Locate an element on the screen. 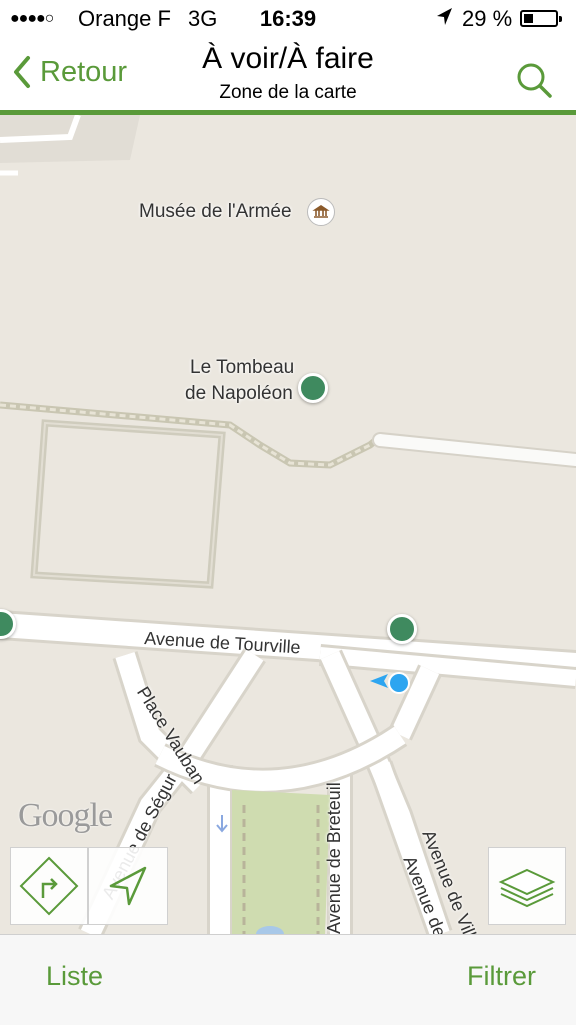  location-arrow-icon is located at coordinates (444, 20).